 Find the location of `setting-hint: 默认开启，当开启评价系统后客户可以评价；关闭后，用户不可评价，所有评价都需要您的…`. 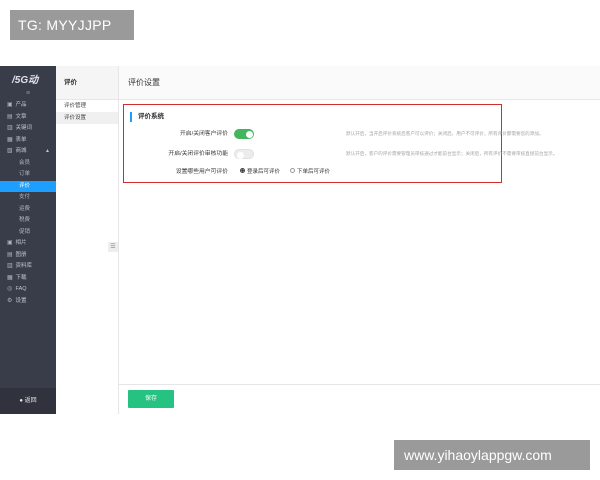

setting-hint: 默认开启，当开启评价系统后客户可以评价；关闭后，用户不可评价，所有评价都需要您的… is located at coordinates (445, 133).